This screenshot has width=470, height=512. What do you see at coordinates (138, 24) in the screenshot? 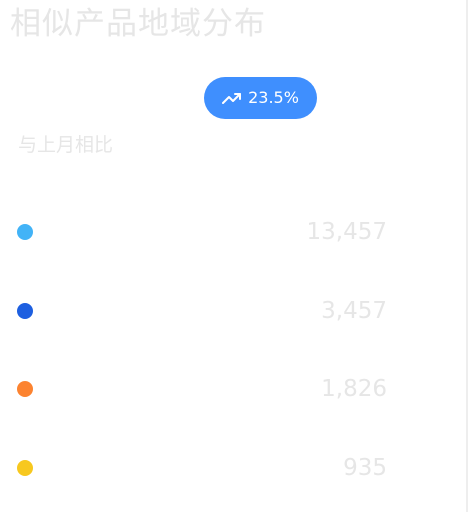
I see `card-title: 相似产品地域分布` at bounding box center [138, 24].